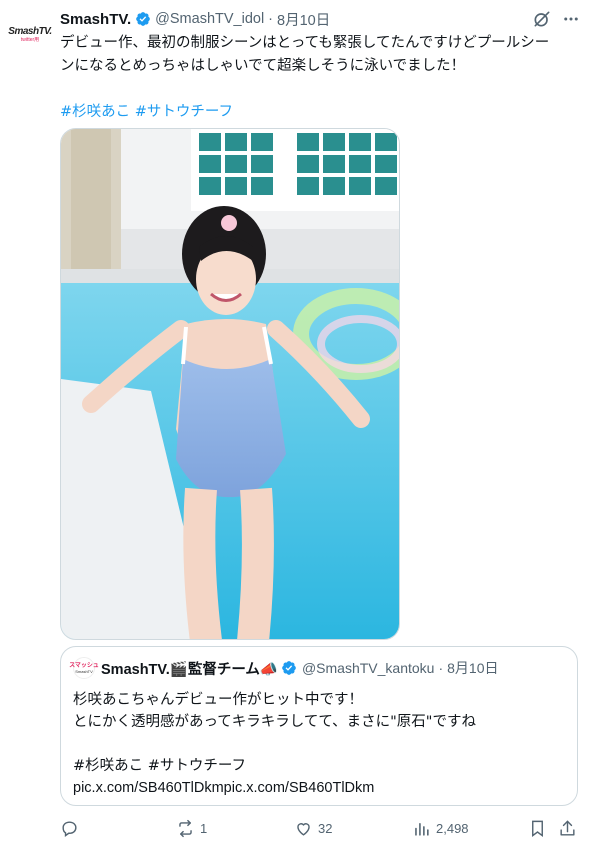 The height and width of the screenshot is (850, 590). What do you see at coordinates (84, 671) in the screenshot?
I see `quoted-avatar-subtext: SmashTV` at bounding box center [84, 671].